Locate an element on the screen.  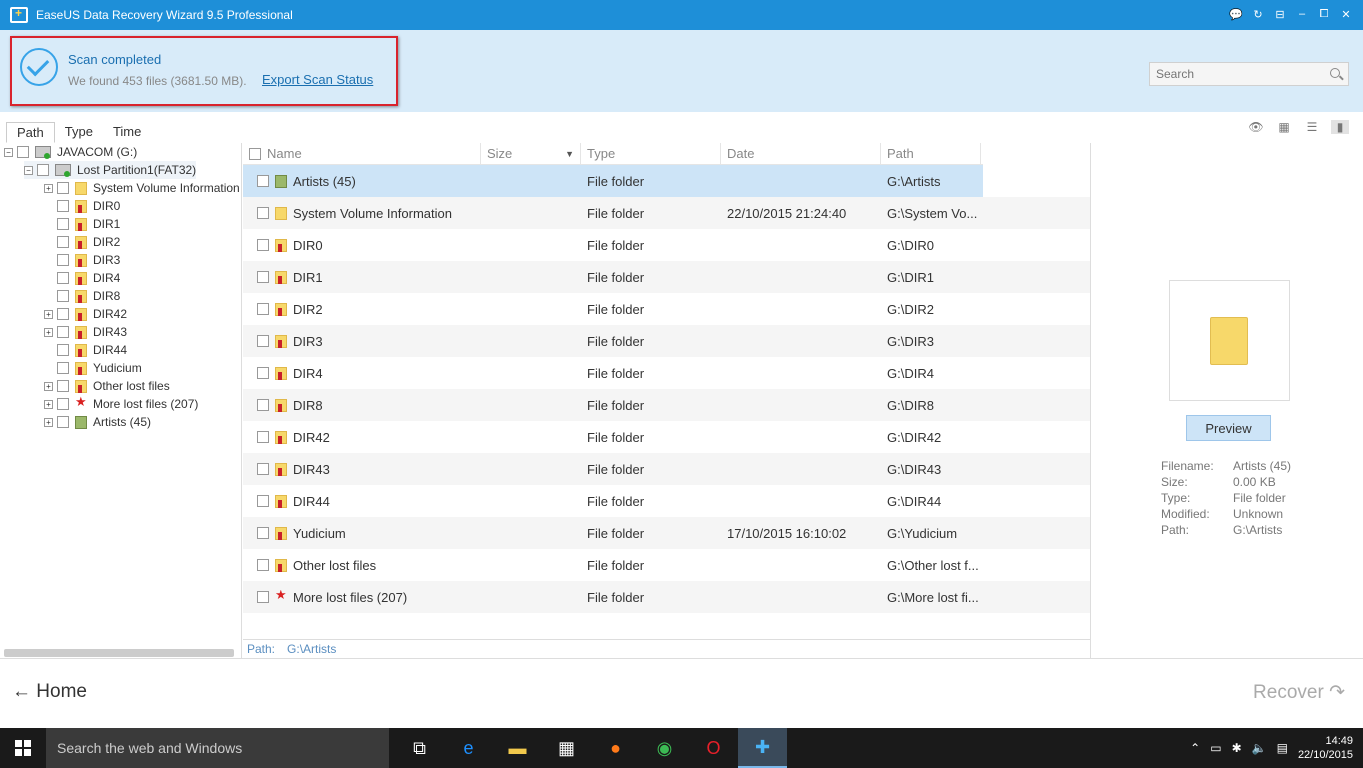
column-name: Name is located at coordinates (362, 153).